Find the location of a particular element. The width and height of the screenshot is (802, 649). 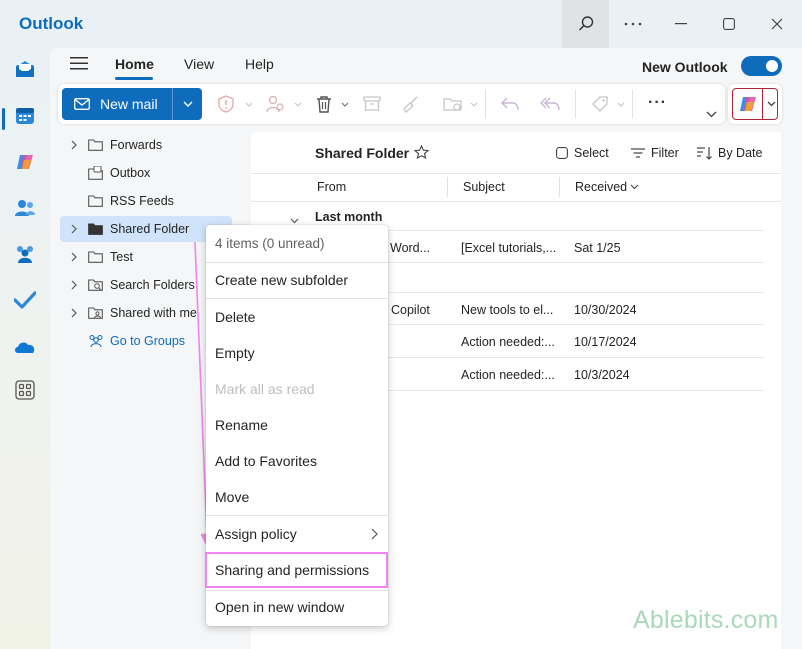

navigation-toggle-button is located at coordinates (80, 65).